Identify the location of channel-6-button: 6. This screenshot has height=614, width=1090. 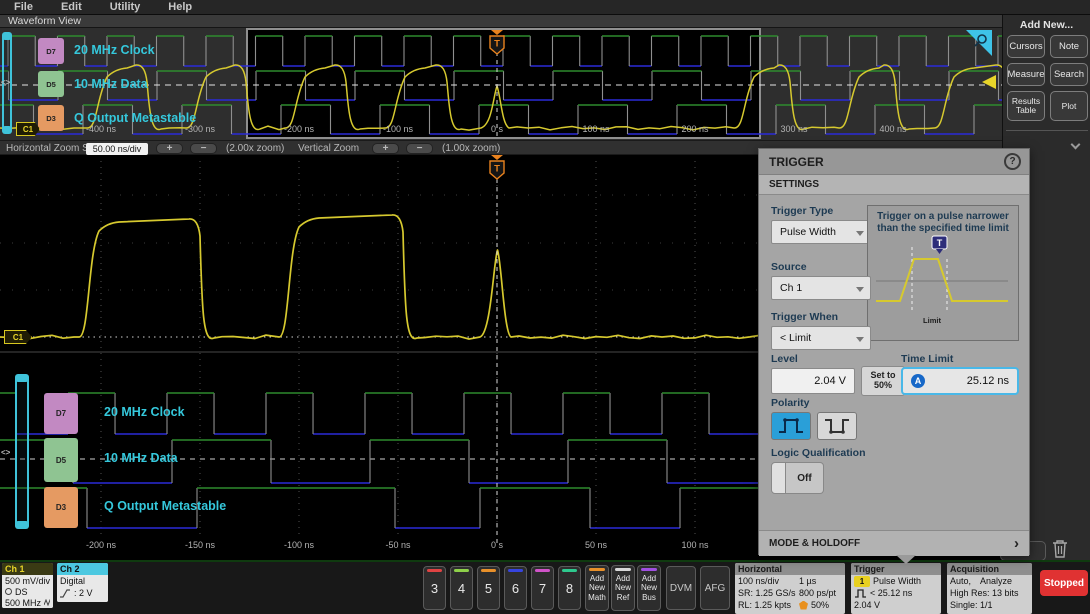
(515, 588).